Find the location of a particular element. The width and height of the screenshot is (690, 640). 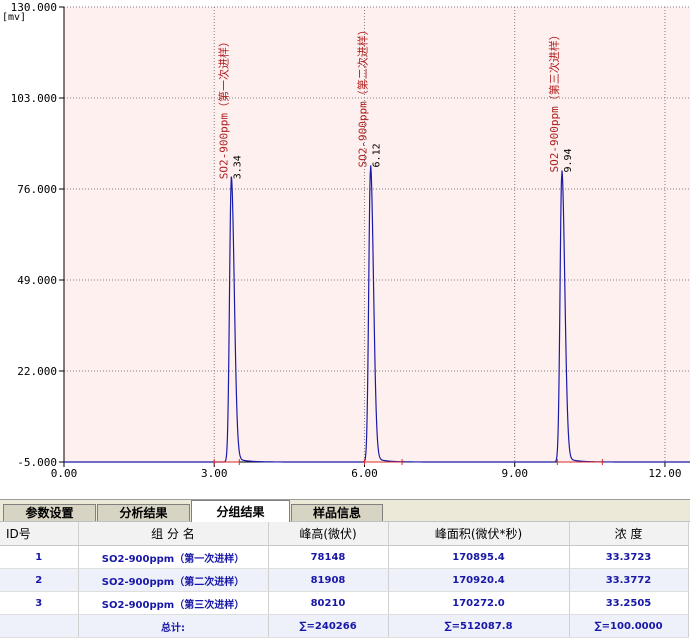

cell-concentration: 33.3723 is located at coordinates (629, 557).